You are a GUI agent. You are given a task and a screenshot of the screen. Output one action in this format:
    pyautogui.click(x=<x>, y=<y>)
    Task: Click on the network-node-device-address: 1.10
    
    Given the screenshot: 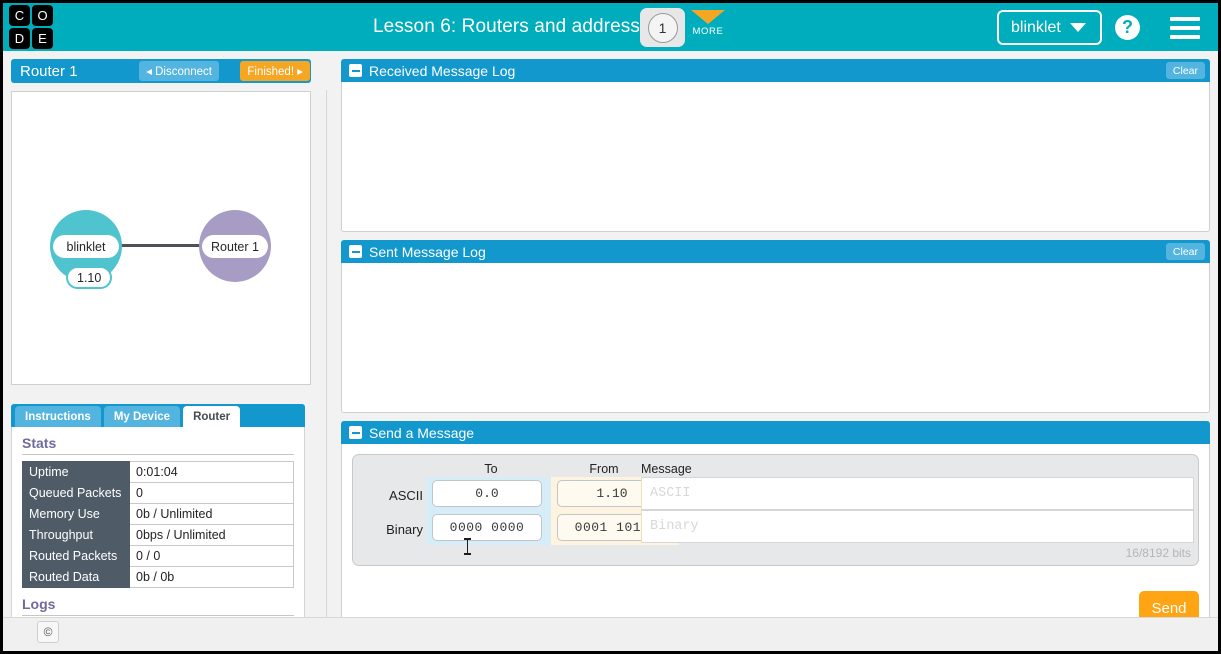 What is the action you would take?
    pyautogui.click(x=89, y=277)
    